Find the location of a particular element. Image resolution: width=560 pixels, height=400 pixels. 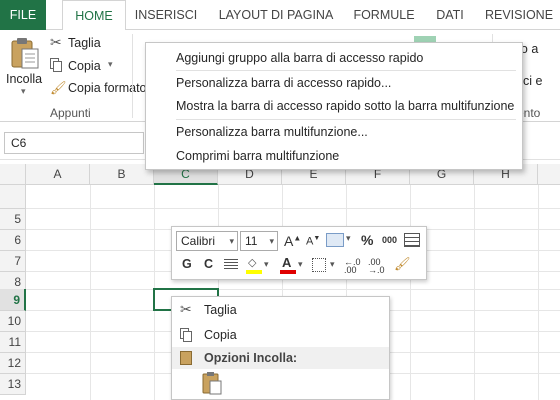

context-paste-options-label: Opzioni Incolla: is located at coordinates (251, 358).